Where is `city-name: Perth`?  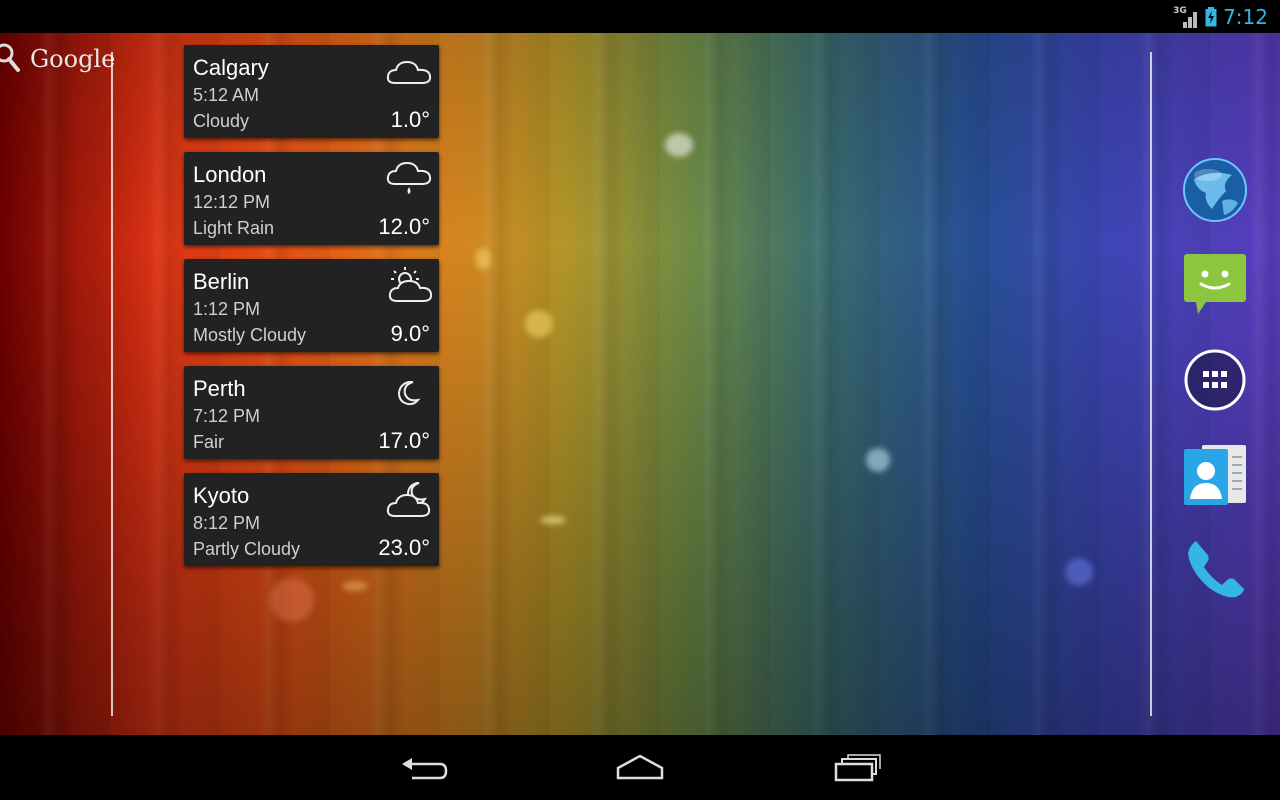
city-name: Perth is located at coordinates (219, 388).